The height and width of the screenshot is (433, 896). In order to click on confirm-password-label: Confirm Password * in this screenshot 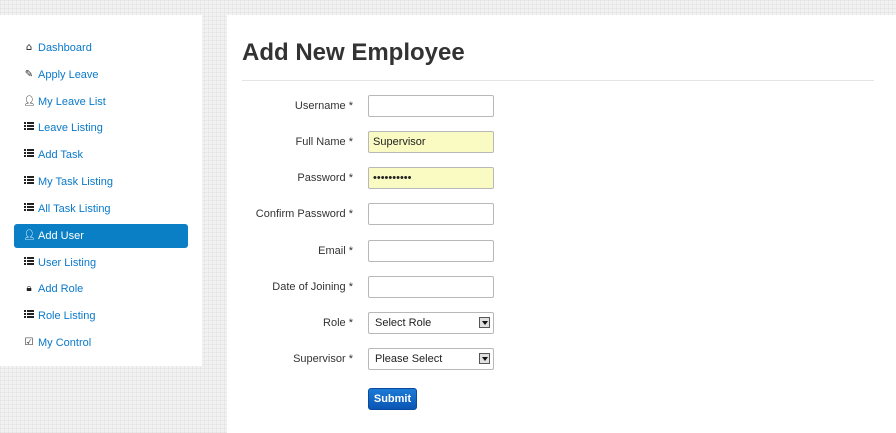, I will do `click(304, 214)`.